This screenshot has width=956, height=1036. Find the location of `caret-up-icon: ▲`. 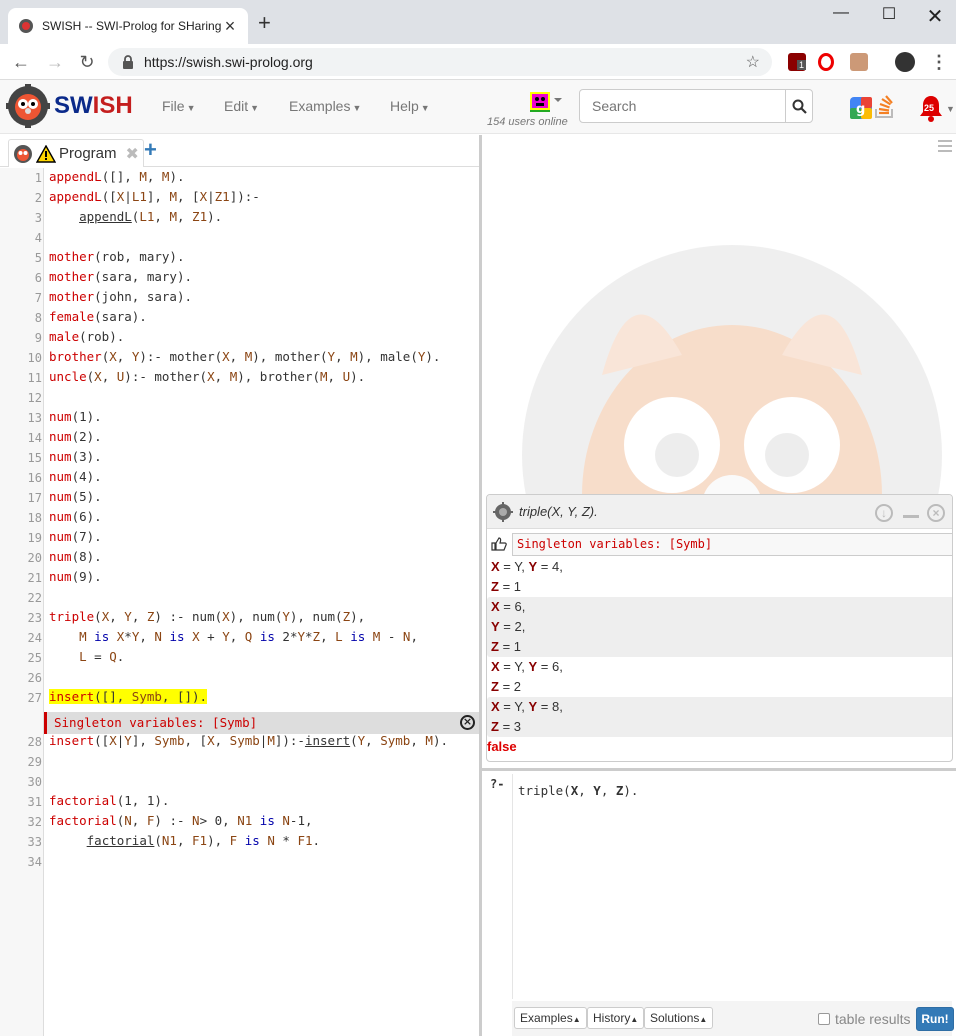

caret-up-icon: ▲ is located at coordinates (703, 1019).